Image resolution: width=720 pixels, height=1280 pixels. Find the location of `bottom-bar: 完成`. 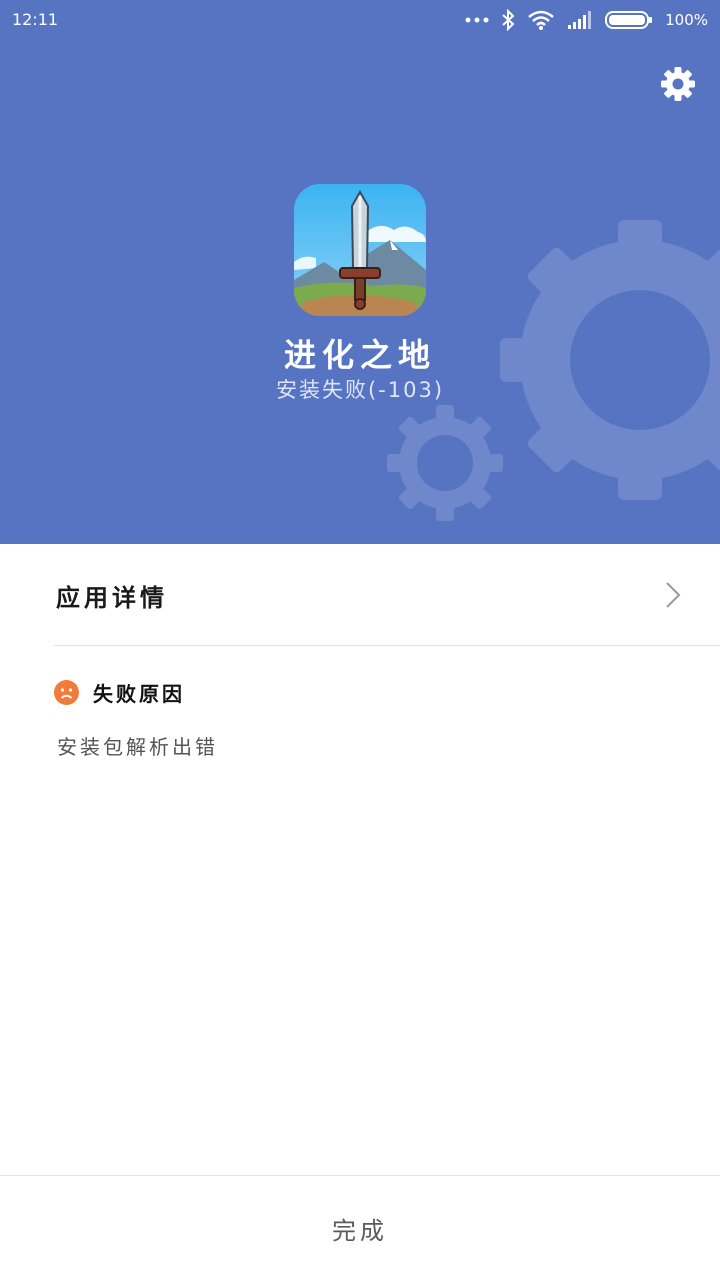

bottom-bar: 完成 is located at coordinates (360, 1227).